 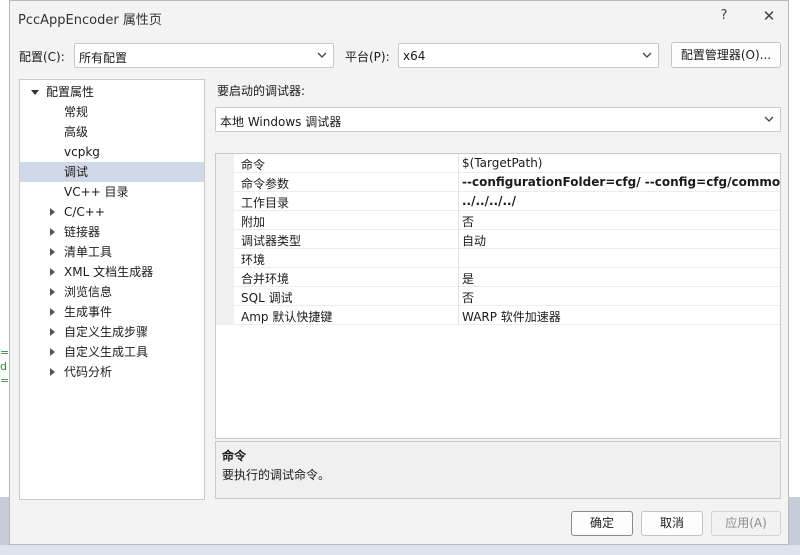 I want to click on help-button: ?, so click(x=724, y=16).